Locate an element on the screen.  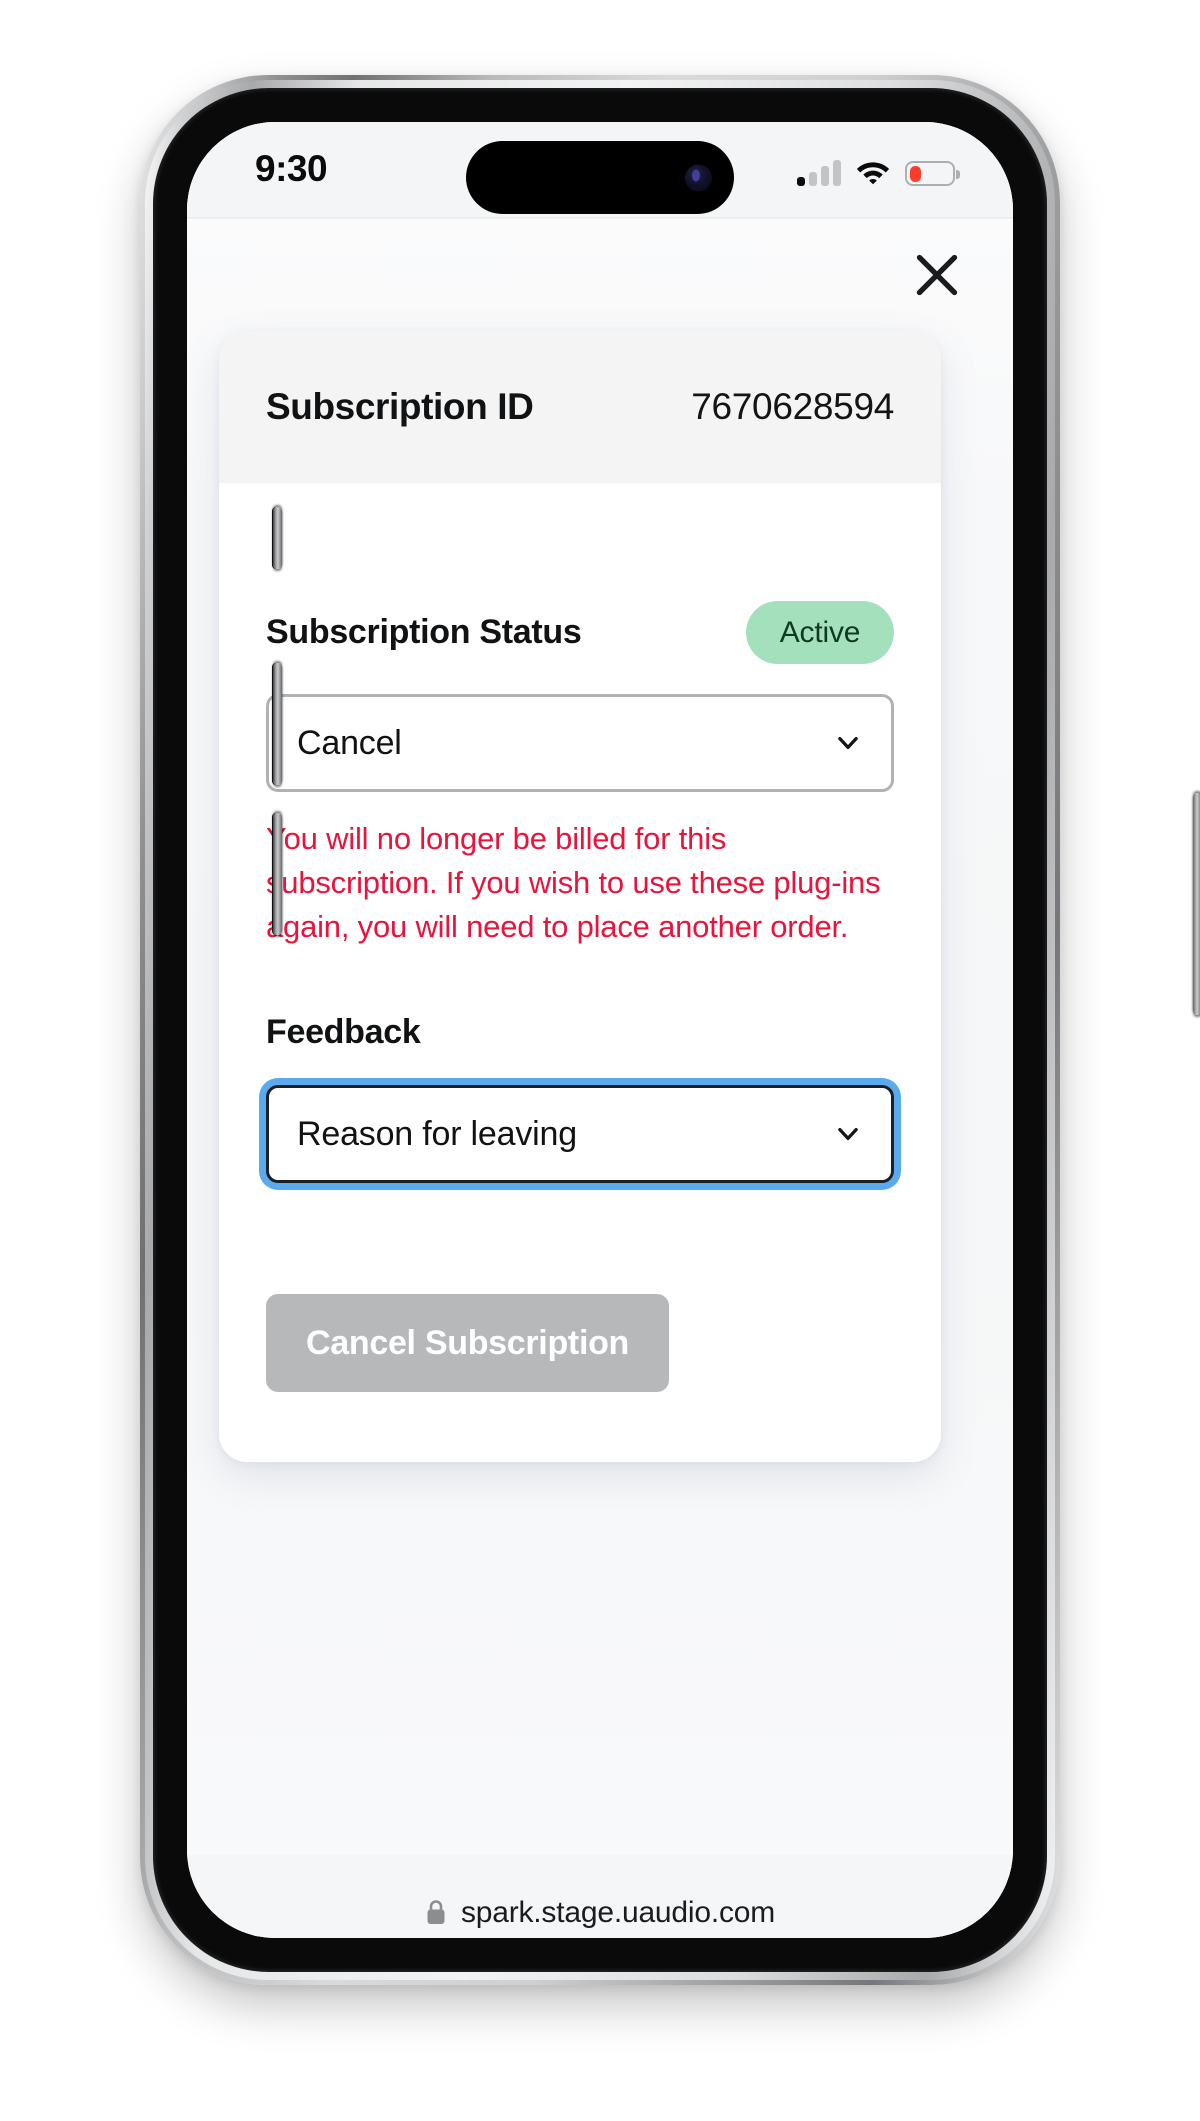
ios-status-bar: 9:30 is located at coordinates (600, 169).